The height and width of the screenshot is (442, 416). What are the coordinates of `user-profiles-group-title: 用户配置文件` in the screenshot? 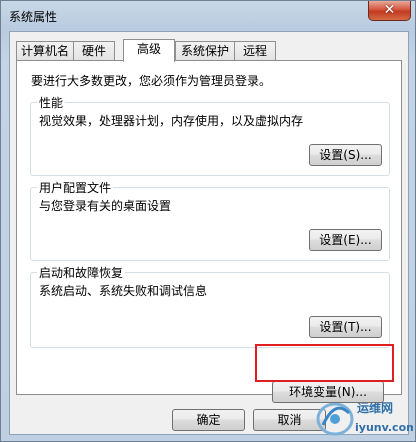 It's located at (75, 187).